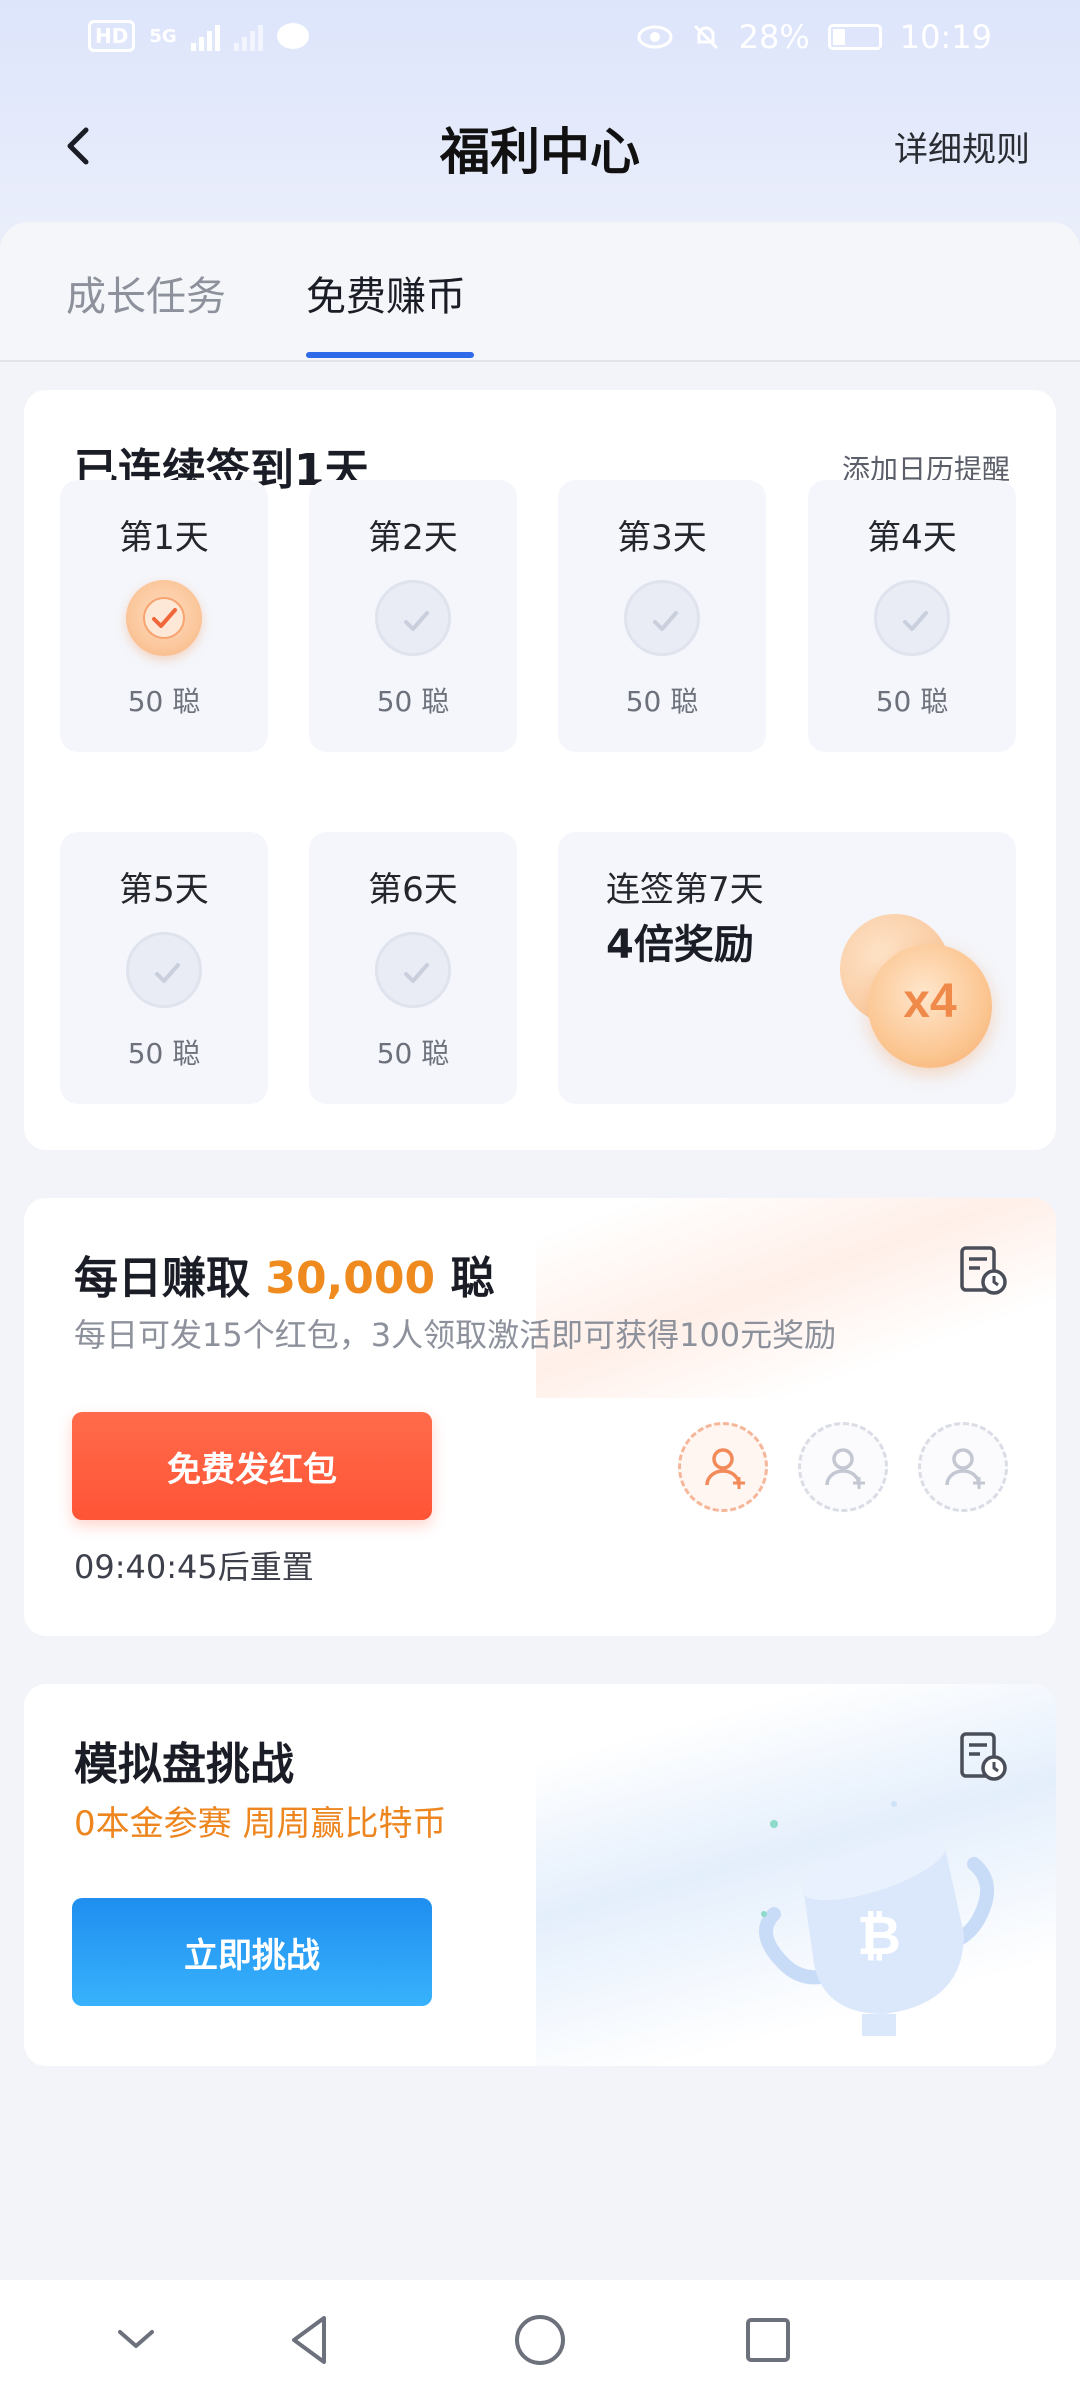 The image size is (1080, 2400). What do you see at coordinates (112, 36) in the screenshot?
I see `hd-badge: HD` at bounding box center [112, 36].